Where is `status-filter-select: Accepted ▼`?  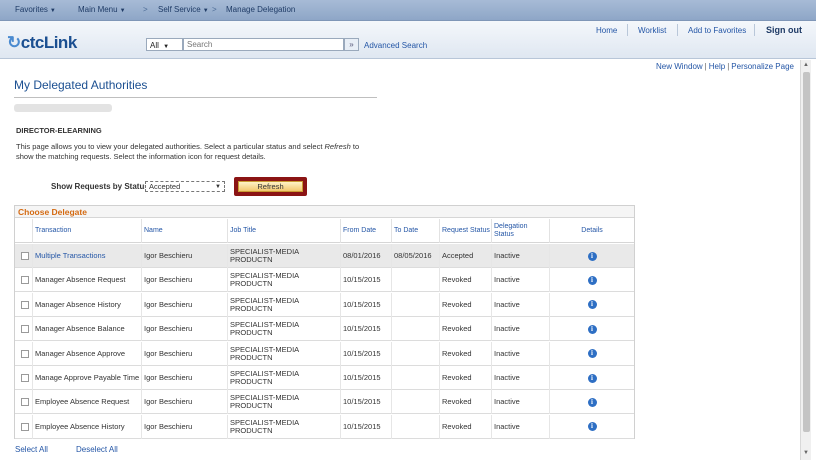 status-filter-select: Accepted ▼ is located at coordinates (185, 186).